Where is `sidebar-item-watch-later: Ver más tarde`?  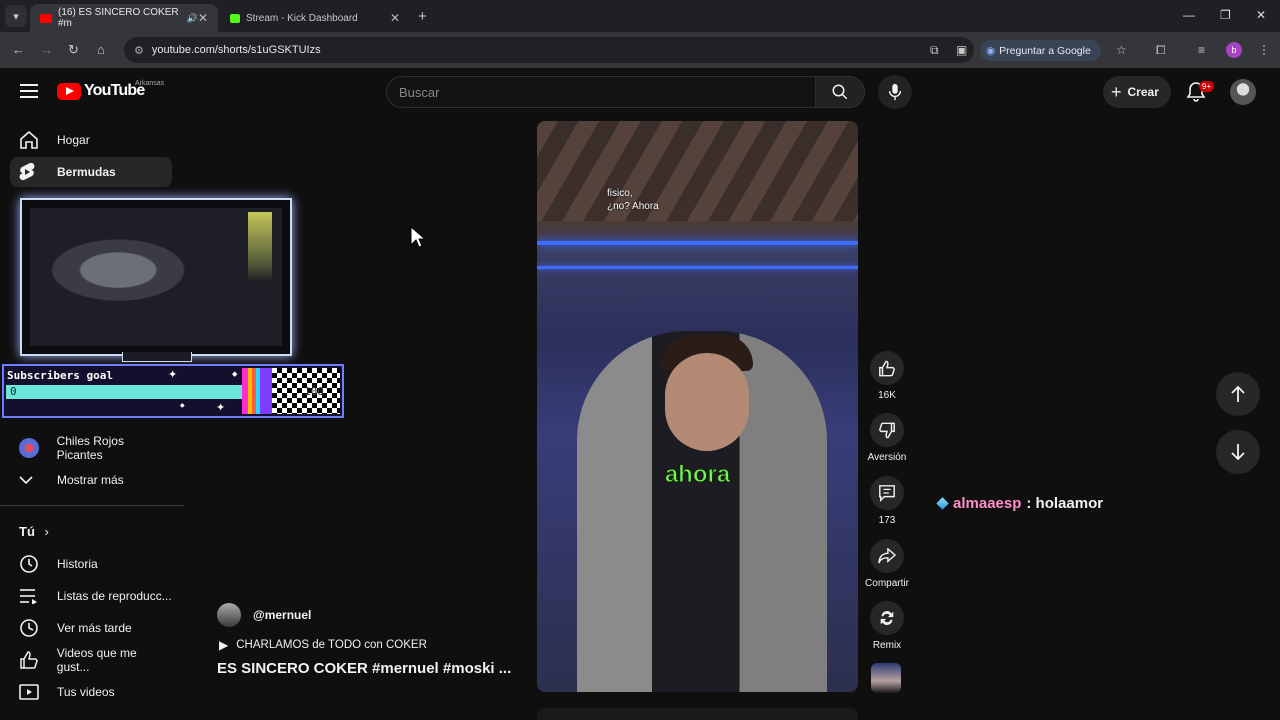 sidebar-item-watch-later: Ver más tarde is located at coordinates (91, 628).